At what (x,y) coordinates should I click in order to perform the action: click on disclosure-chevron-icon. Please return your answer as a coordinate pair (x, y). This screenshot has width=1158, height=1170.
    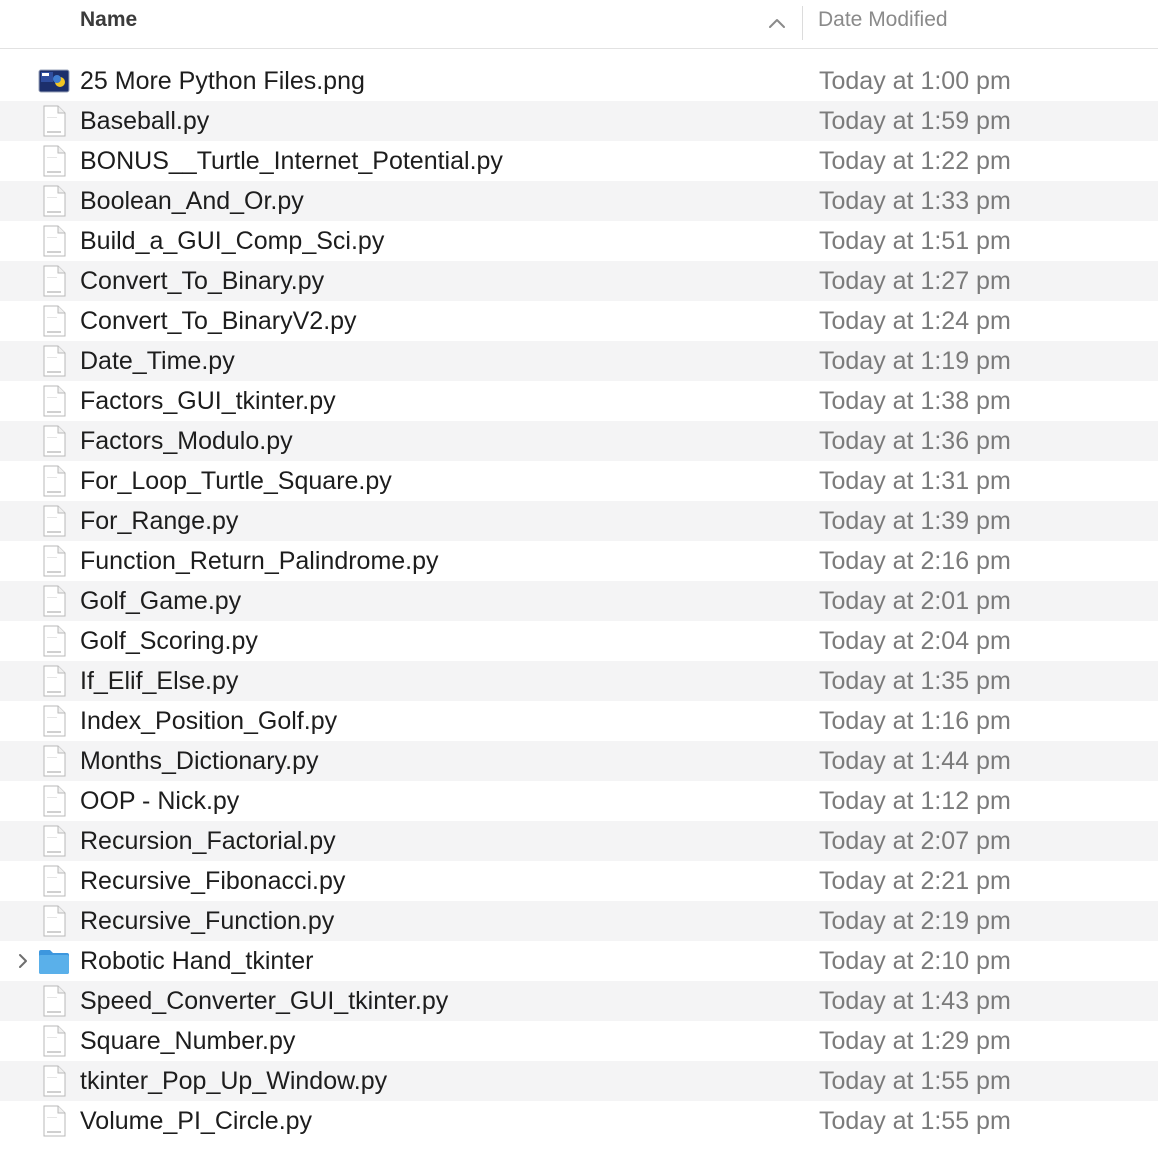
    Looking at the image, I should click on (23, 961).